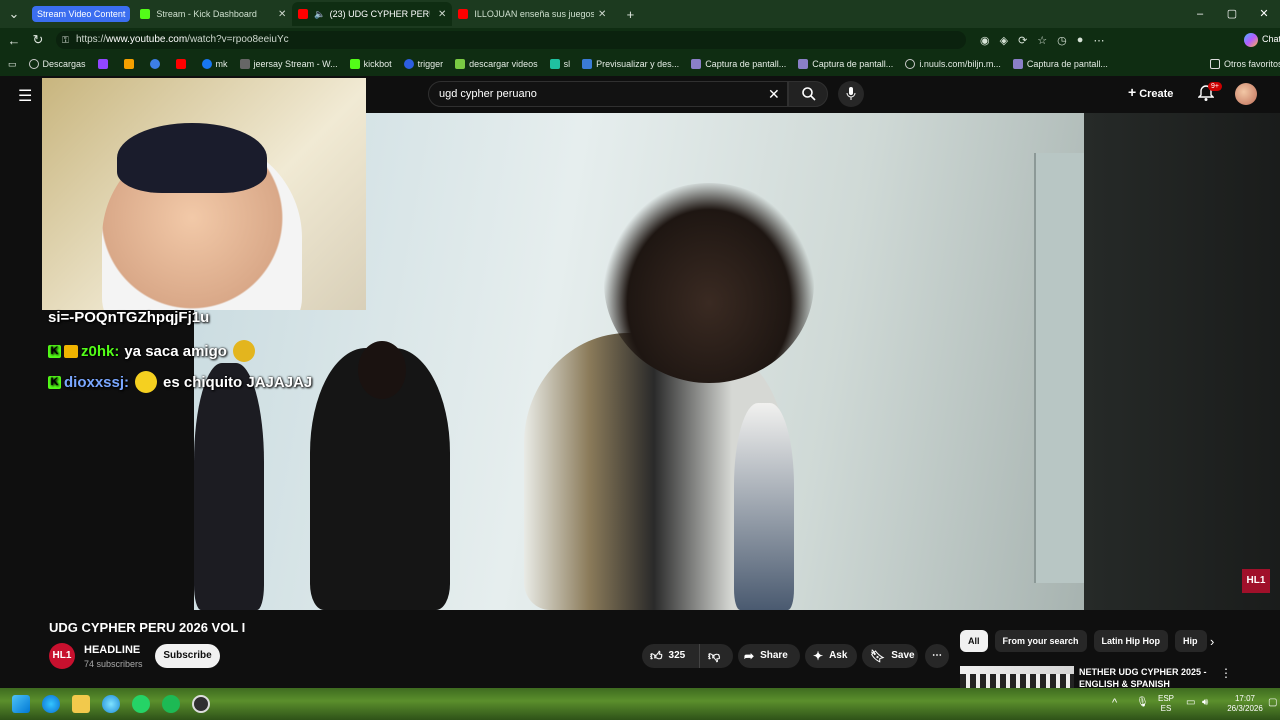 The image size is (1280, 720). I want to click on reload-icon: ↻, so click(38, 40).